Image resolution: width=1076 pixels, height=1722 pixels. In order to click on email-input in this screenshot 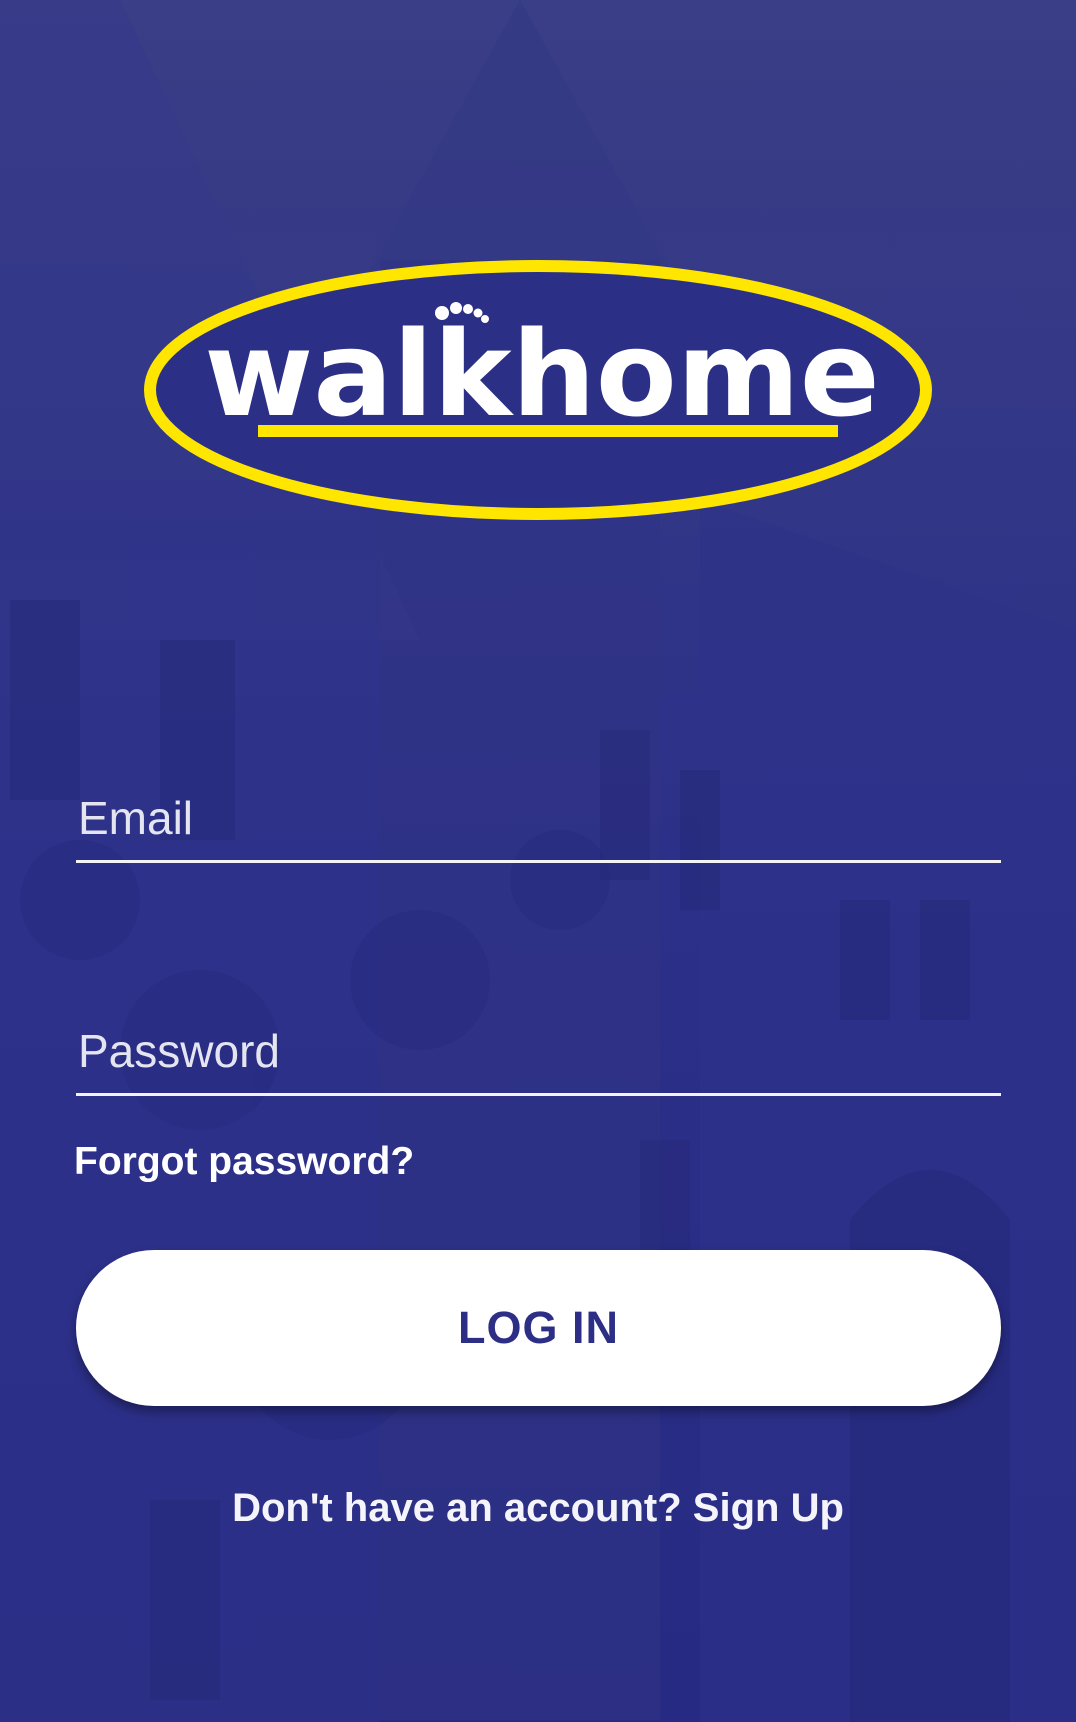, I will do `click(538, 819)`.